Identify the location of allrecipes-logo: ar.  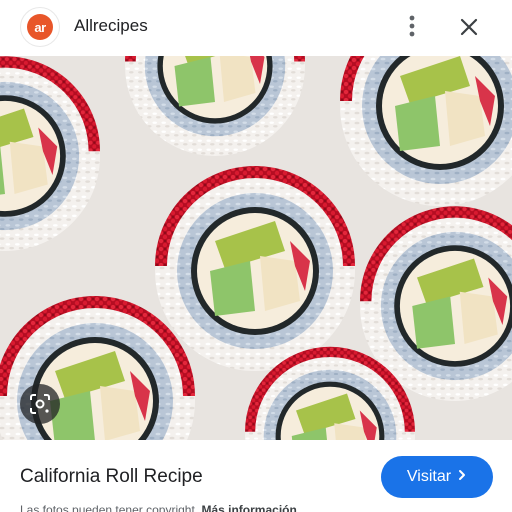
(40, 27).